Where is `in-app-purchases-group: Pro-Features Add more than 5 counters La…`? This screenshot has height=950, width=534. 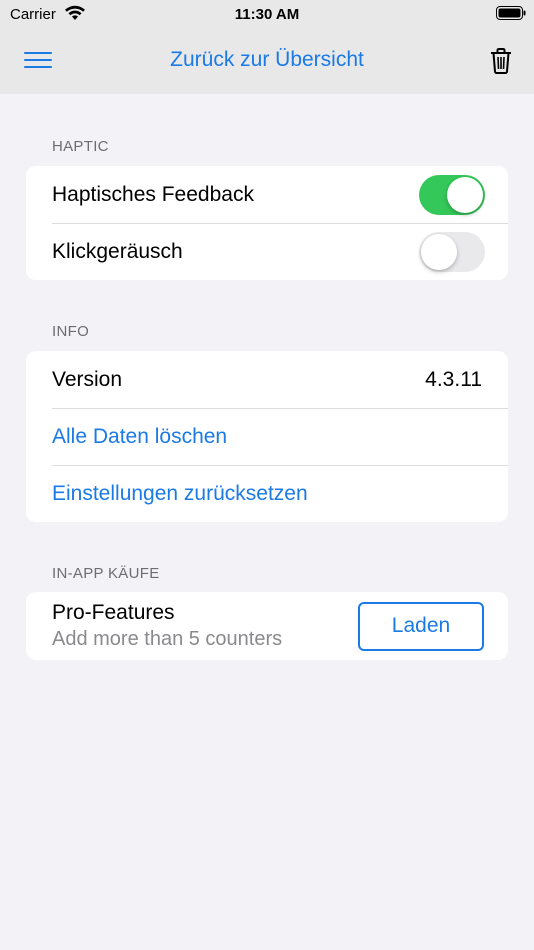 in-app-purchases-group: Pro-Features Add more than 5 counters La… is located at coordinates (267, 626).